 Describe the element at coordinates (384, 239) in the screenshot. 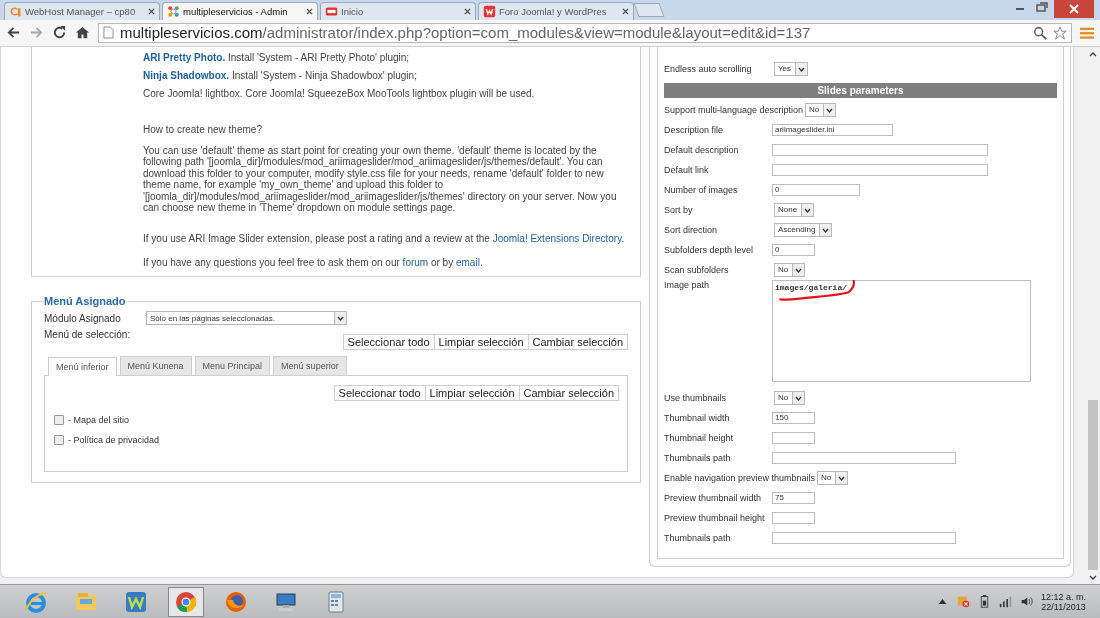

I see `paragraph: If you use ARI Image Slider extension, please post a rating and a review at the Joomla! Extensions Directory.` at that location.